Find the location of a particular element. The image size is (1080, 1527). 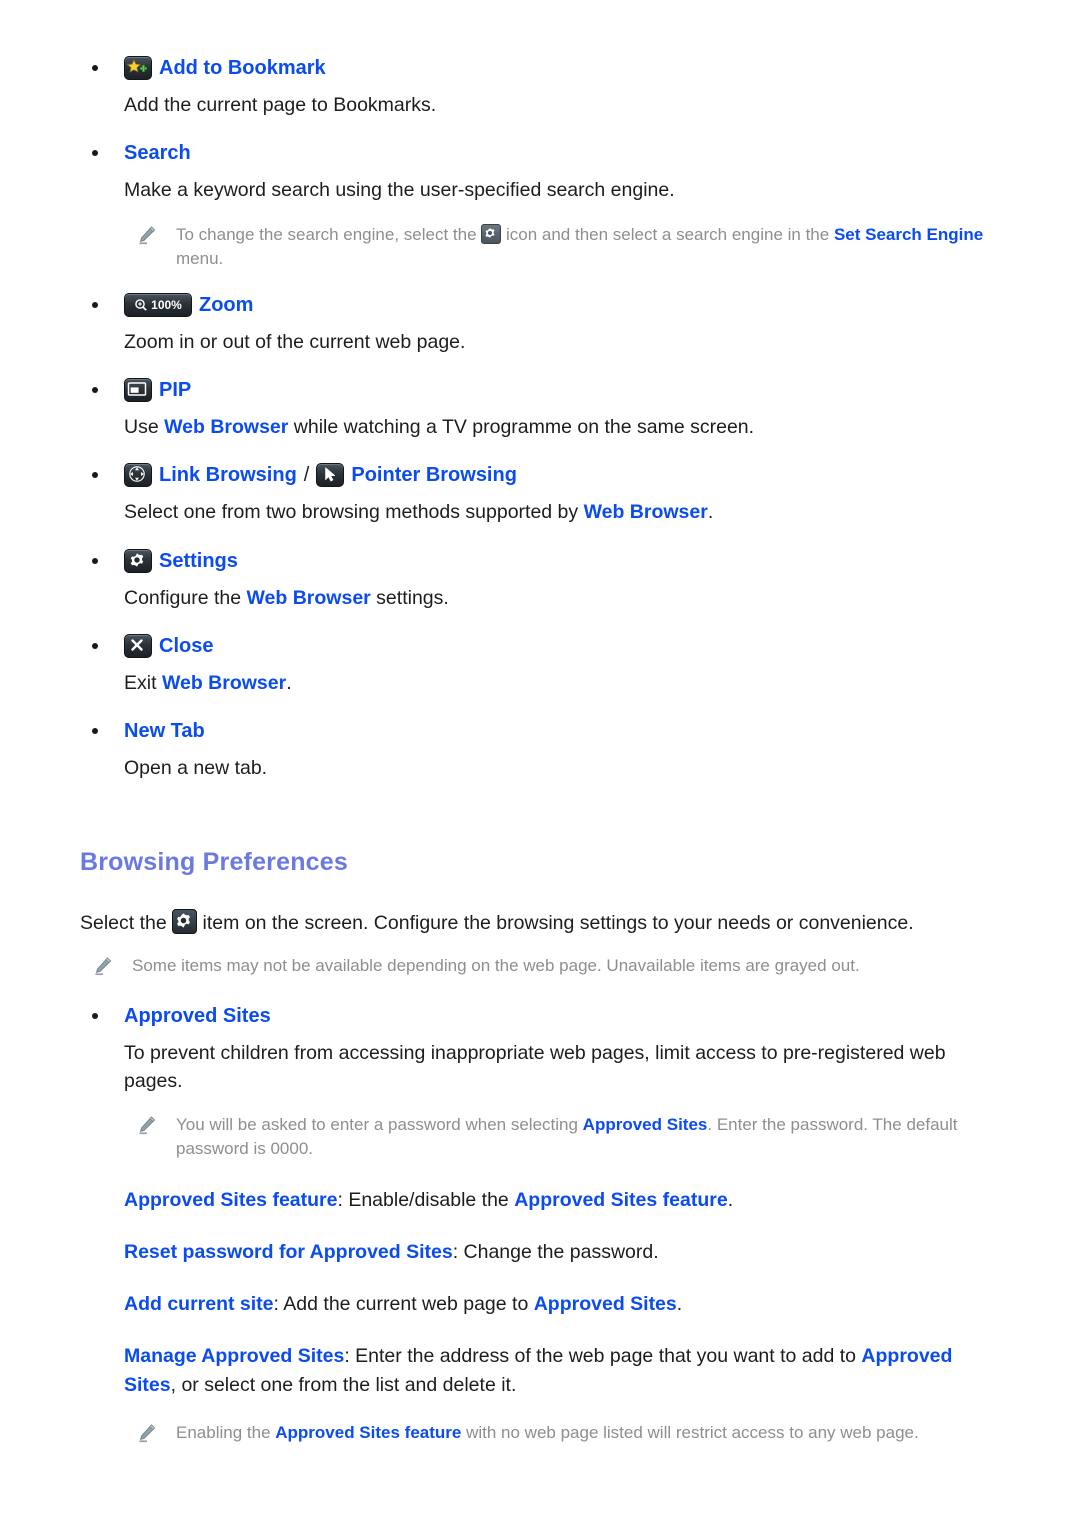

note-part-1: Enabling the is located at coordinates (226, 1432).